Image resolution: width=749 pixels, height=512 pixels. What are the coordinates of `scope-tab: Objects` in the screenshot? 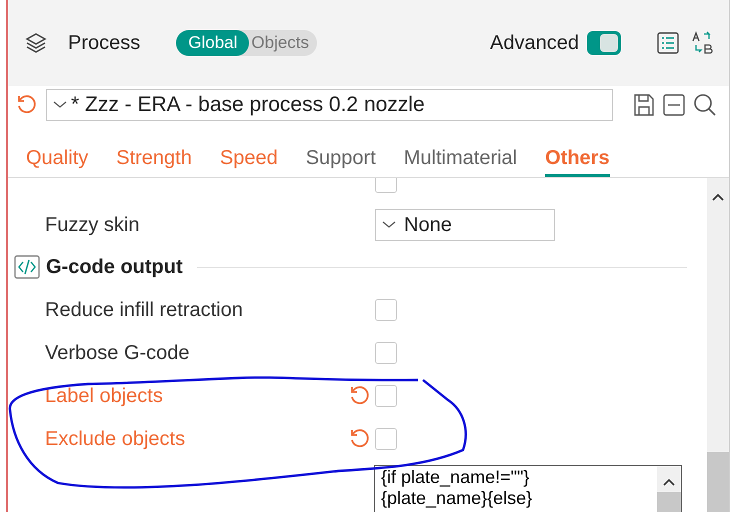 It's located at (283, 43).